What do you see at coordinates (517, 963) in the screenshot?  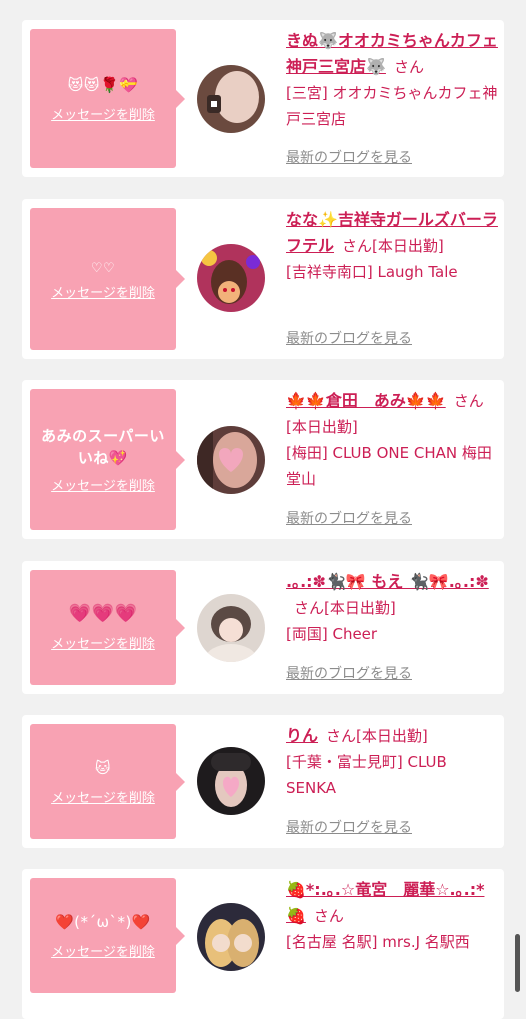 I see `scrollbar` at bounding box center [517, 963].